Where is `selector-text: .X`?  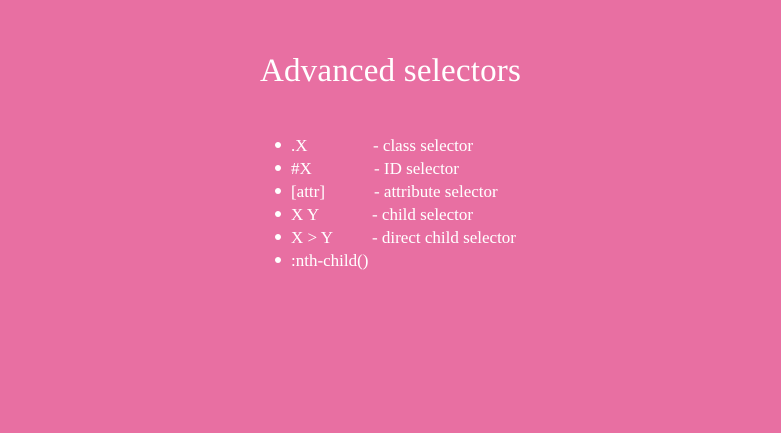 selector-text: .X is located at coordinates (299, 145).